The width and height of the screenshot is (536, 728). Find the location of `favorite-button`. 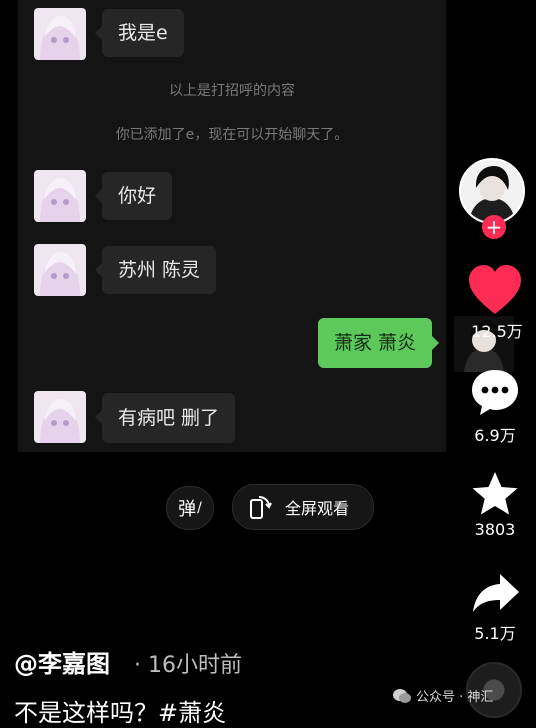

favorite-button is located at coordinates (495, 495).